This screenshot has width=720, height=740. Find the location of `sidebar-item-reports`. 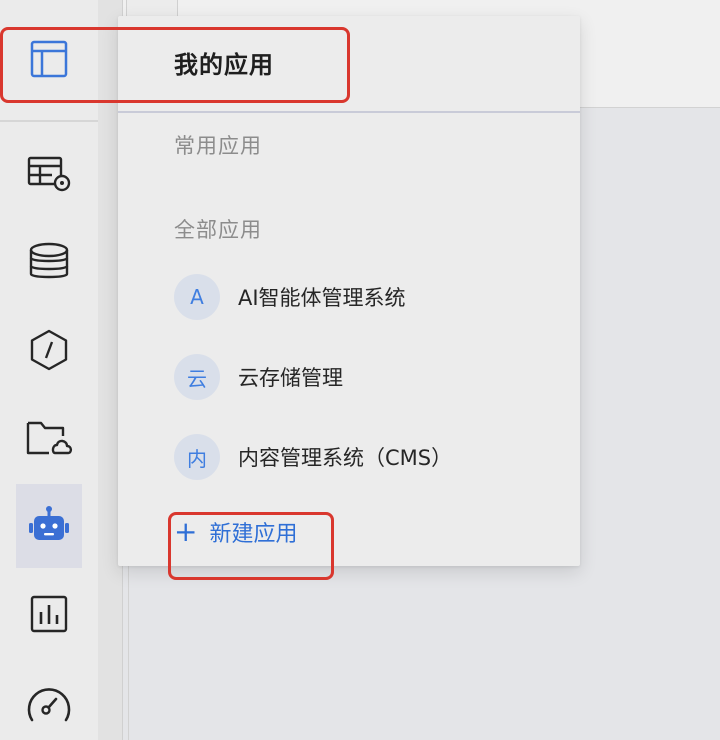

sidebar-item-reports is located at coordinates (49, 614).